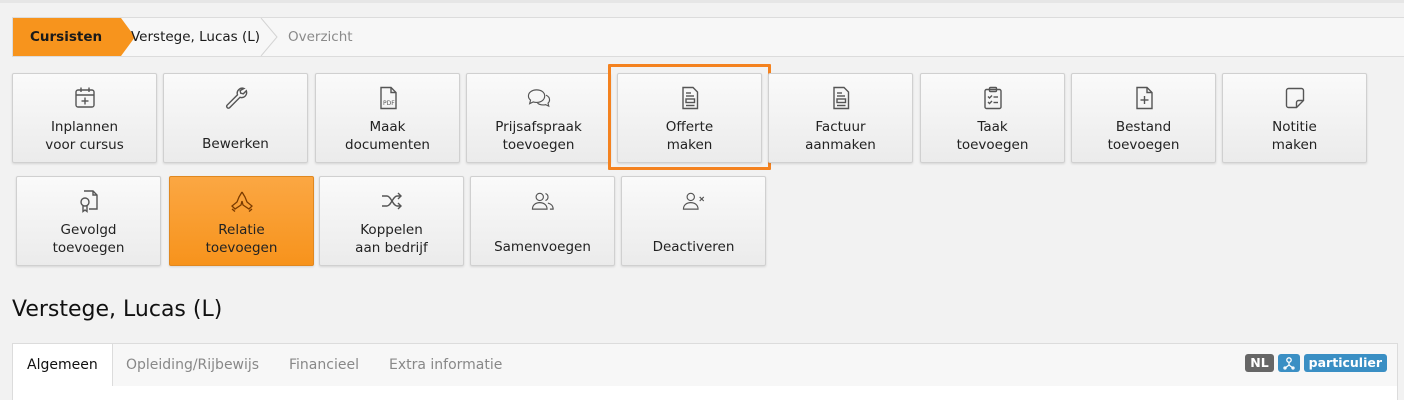  What do you see at coordinates (708, 37) in the screenshot?
I see `breadcrumb: Cursisten Verstege, Lucas (L) Overzicht` at bounding box center [708, 37].